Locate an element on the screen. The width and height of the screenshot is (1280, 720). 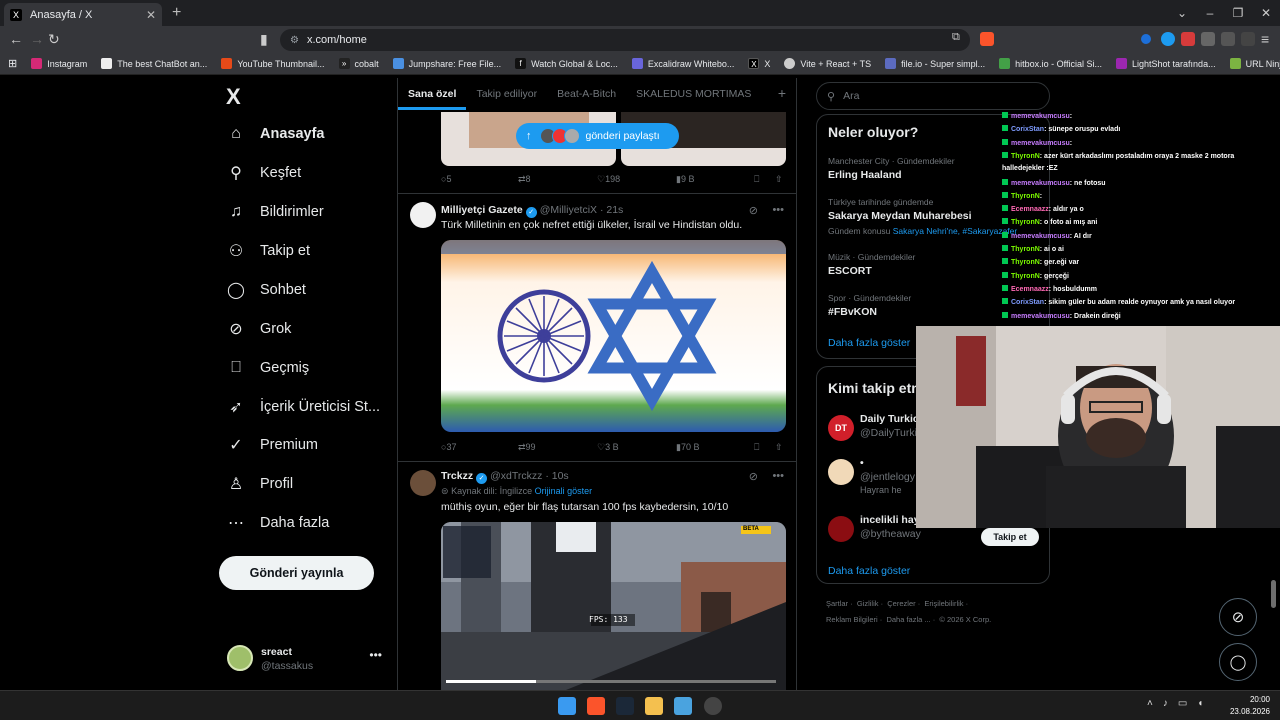
open-external-icon: ⧉ is located at coordinates (956, 37).